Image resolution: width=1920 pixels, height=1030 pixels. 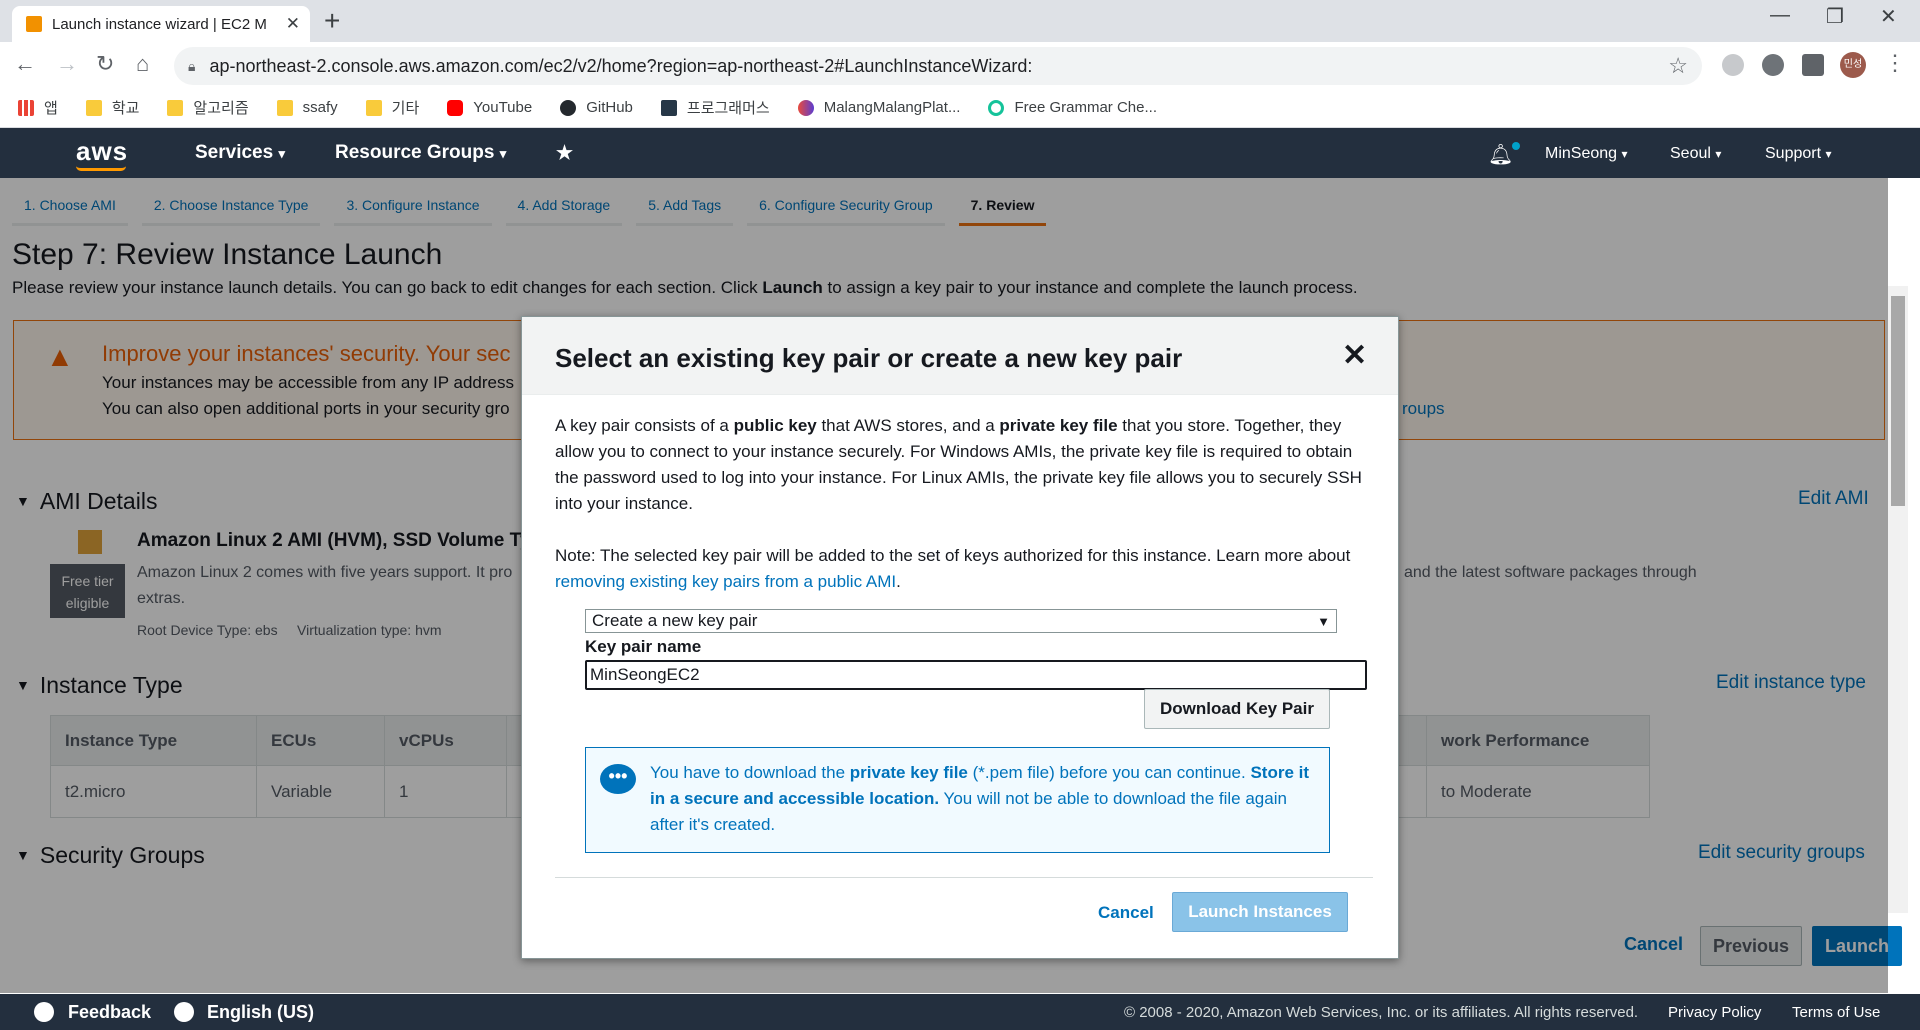 I want to click on page-scrollbar, so click(x=1898, y=599).